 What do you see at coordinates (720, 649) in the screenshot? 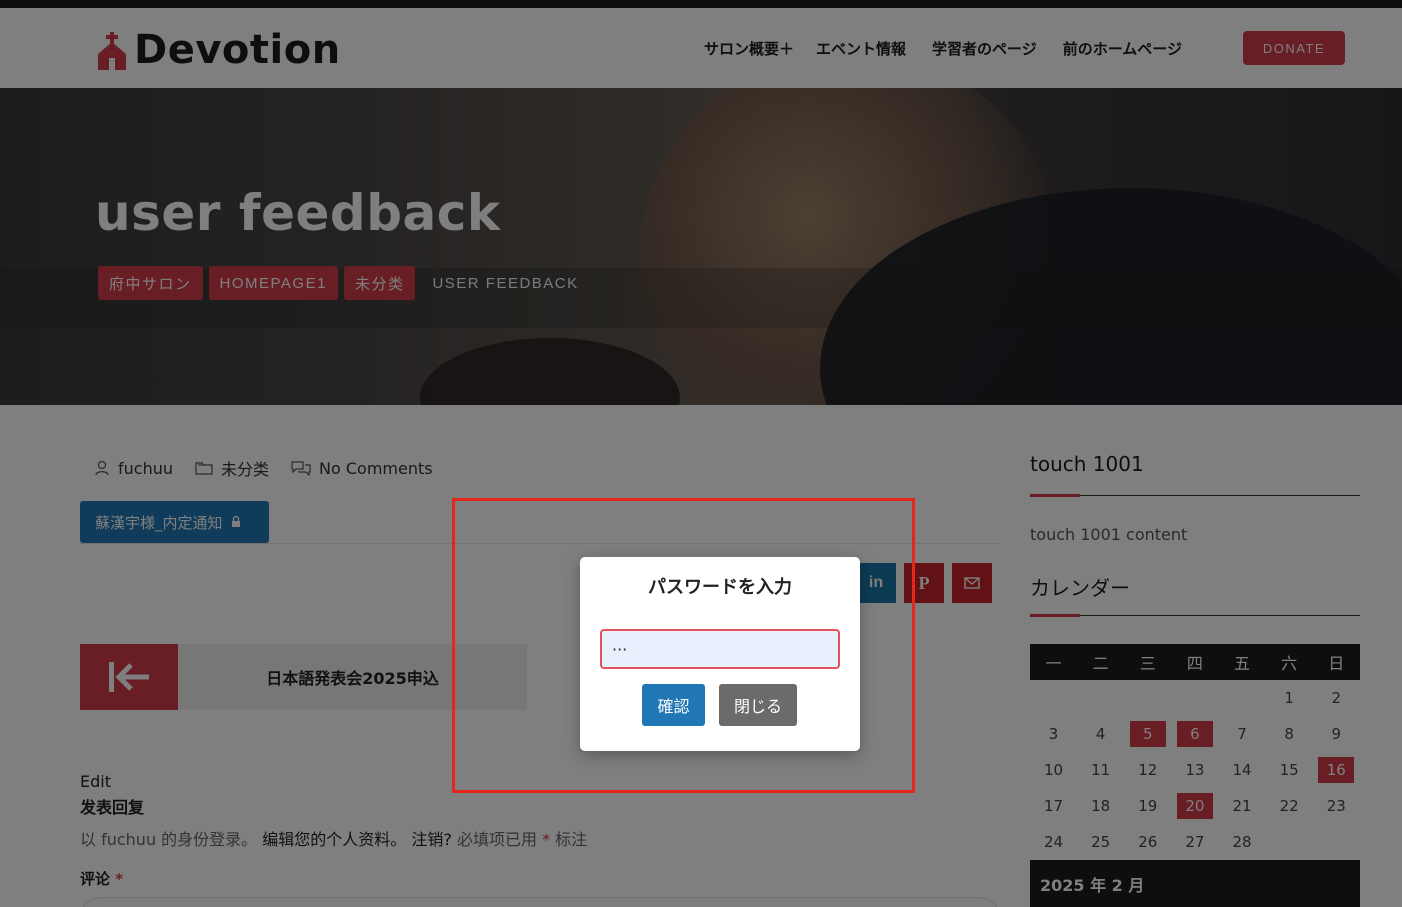
I see `password-input` at bounding box center [720, 649].